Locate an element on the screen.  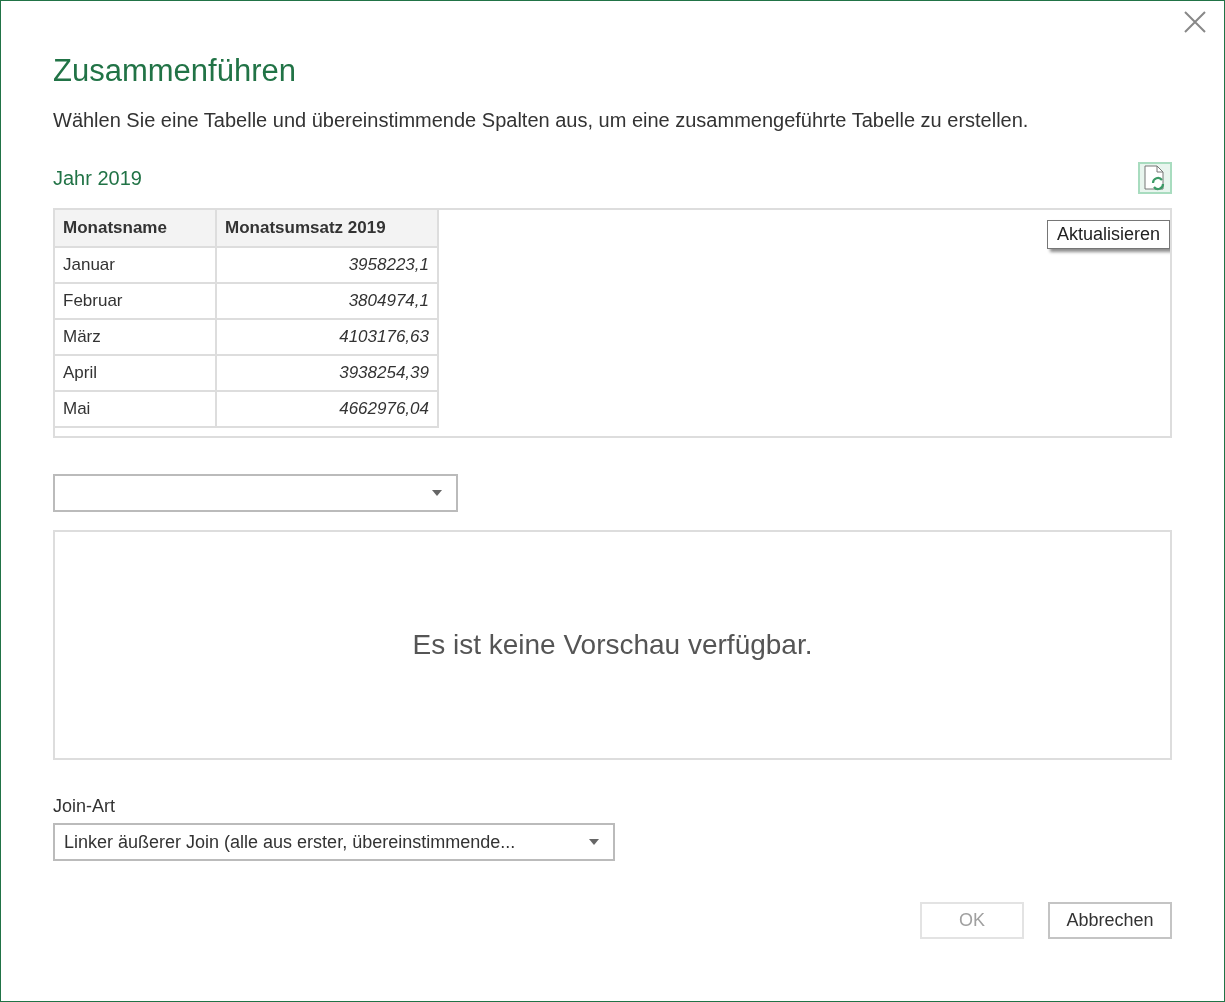
close-icon is located at coordinates (1195, 22).